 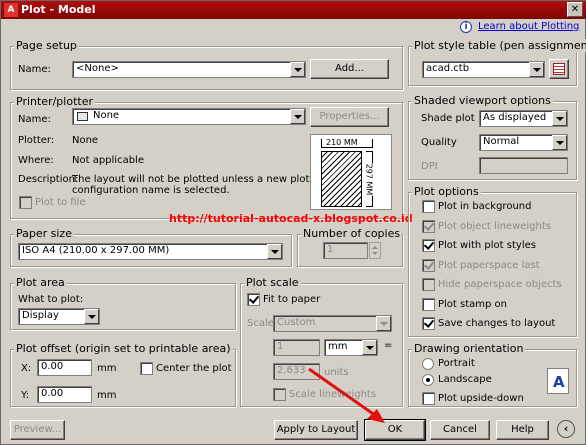 What do you see at coordinates (469, 348) in the screenshot?
I see `drawing-orientation-title: Drawing orientation` at bounding box center [469, 348].